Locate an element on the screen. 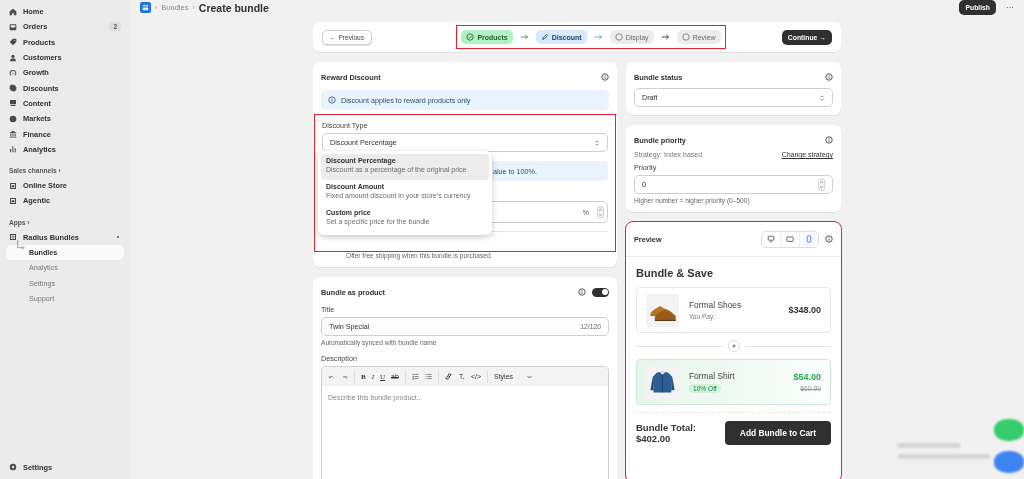  branch-icon is located at coordinates (21, 245).